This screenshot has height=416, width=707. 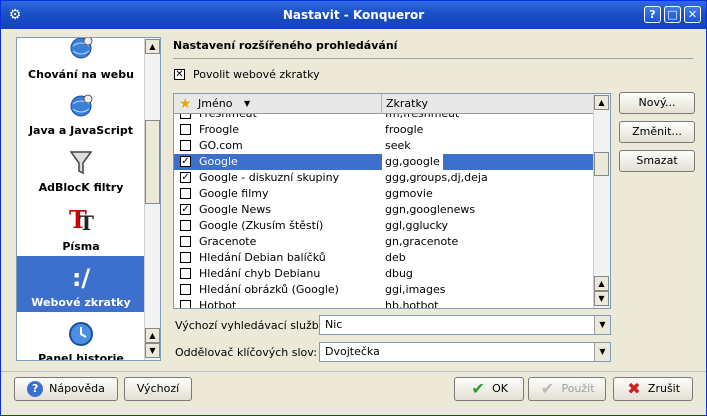 What do you see at coordinates (81, 284) in the screenshot?
I see `nav-item-web-shortcuts: :/ Webové zkratky` at bounding box center [81, 284].